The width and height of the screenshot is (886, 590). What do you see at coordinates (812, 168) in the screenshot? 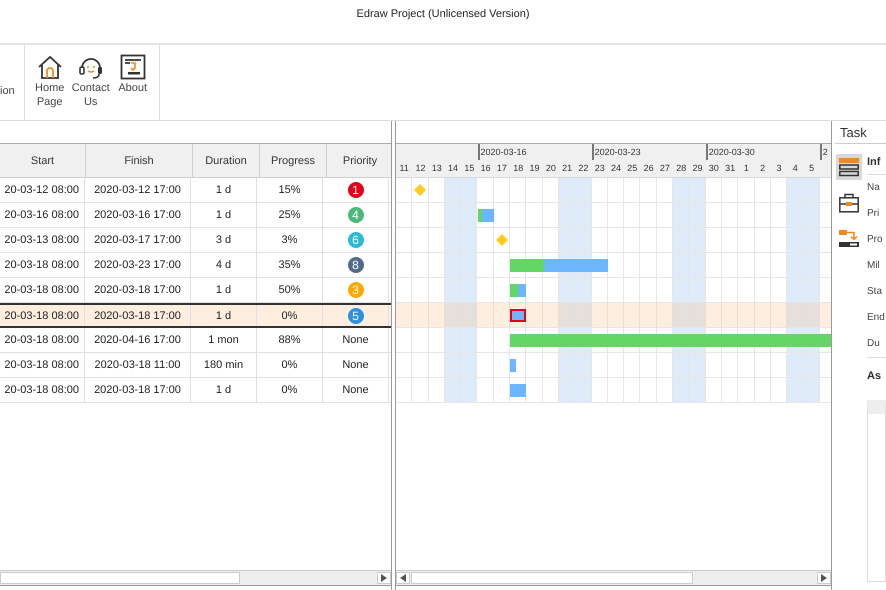
I see `day-label: 5` at bounding box center [812, 168].